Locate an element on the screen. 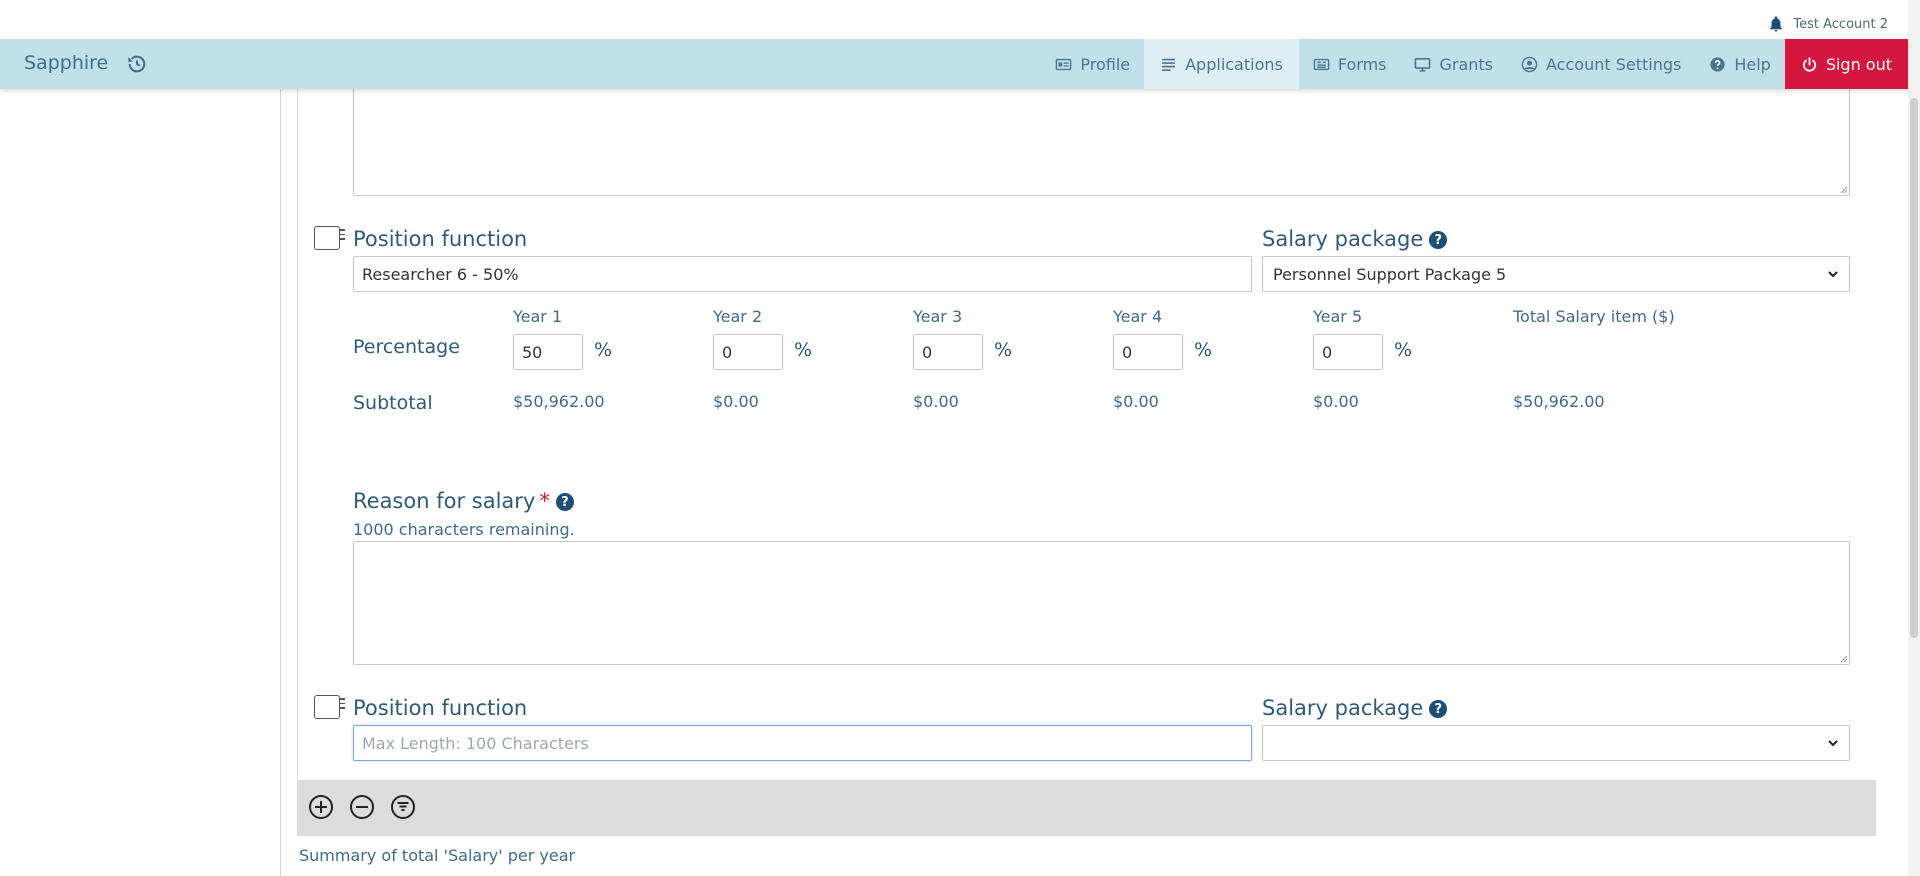 Image resolution: width=1920 pixels, height=876 pixels. nav-applications: Applications is located at coordinates (1221, 64).